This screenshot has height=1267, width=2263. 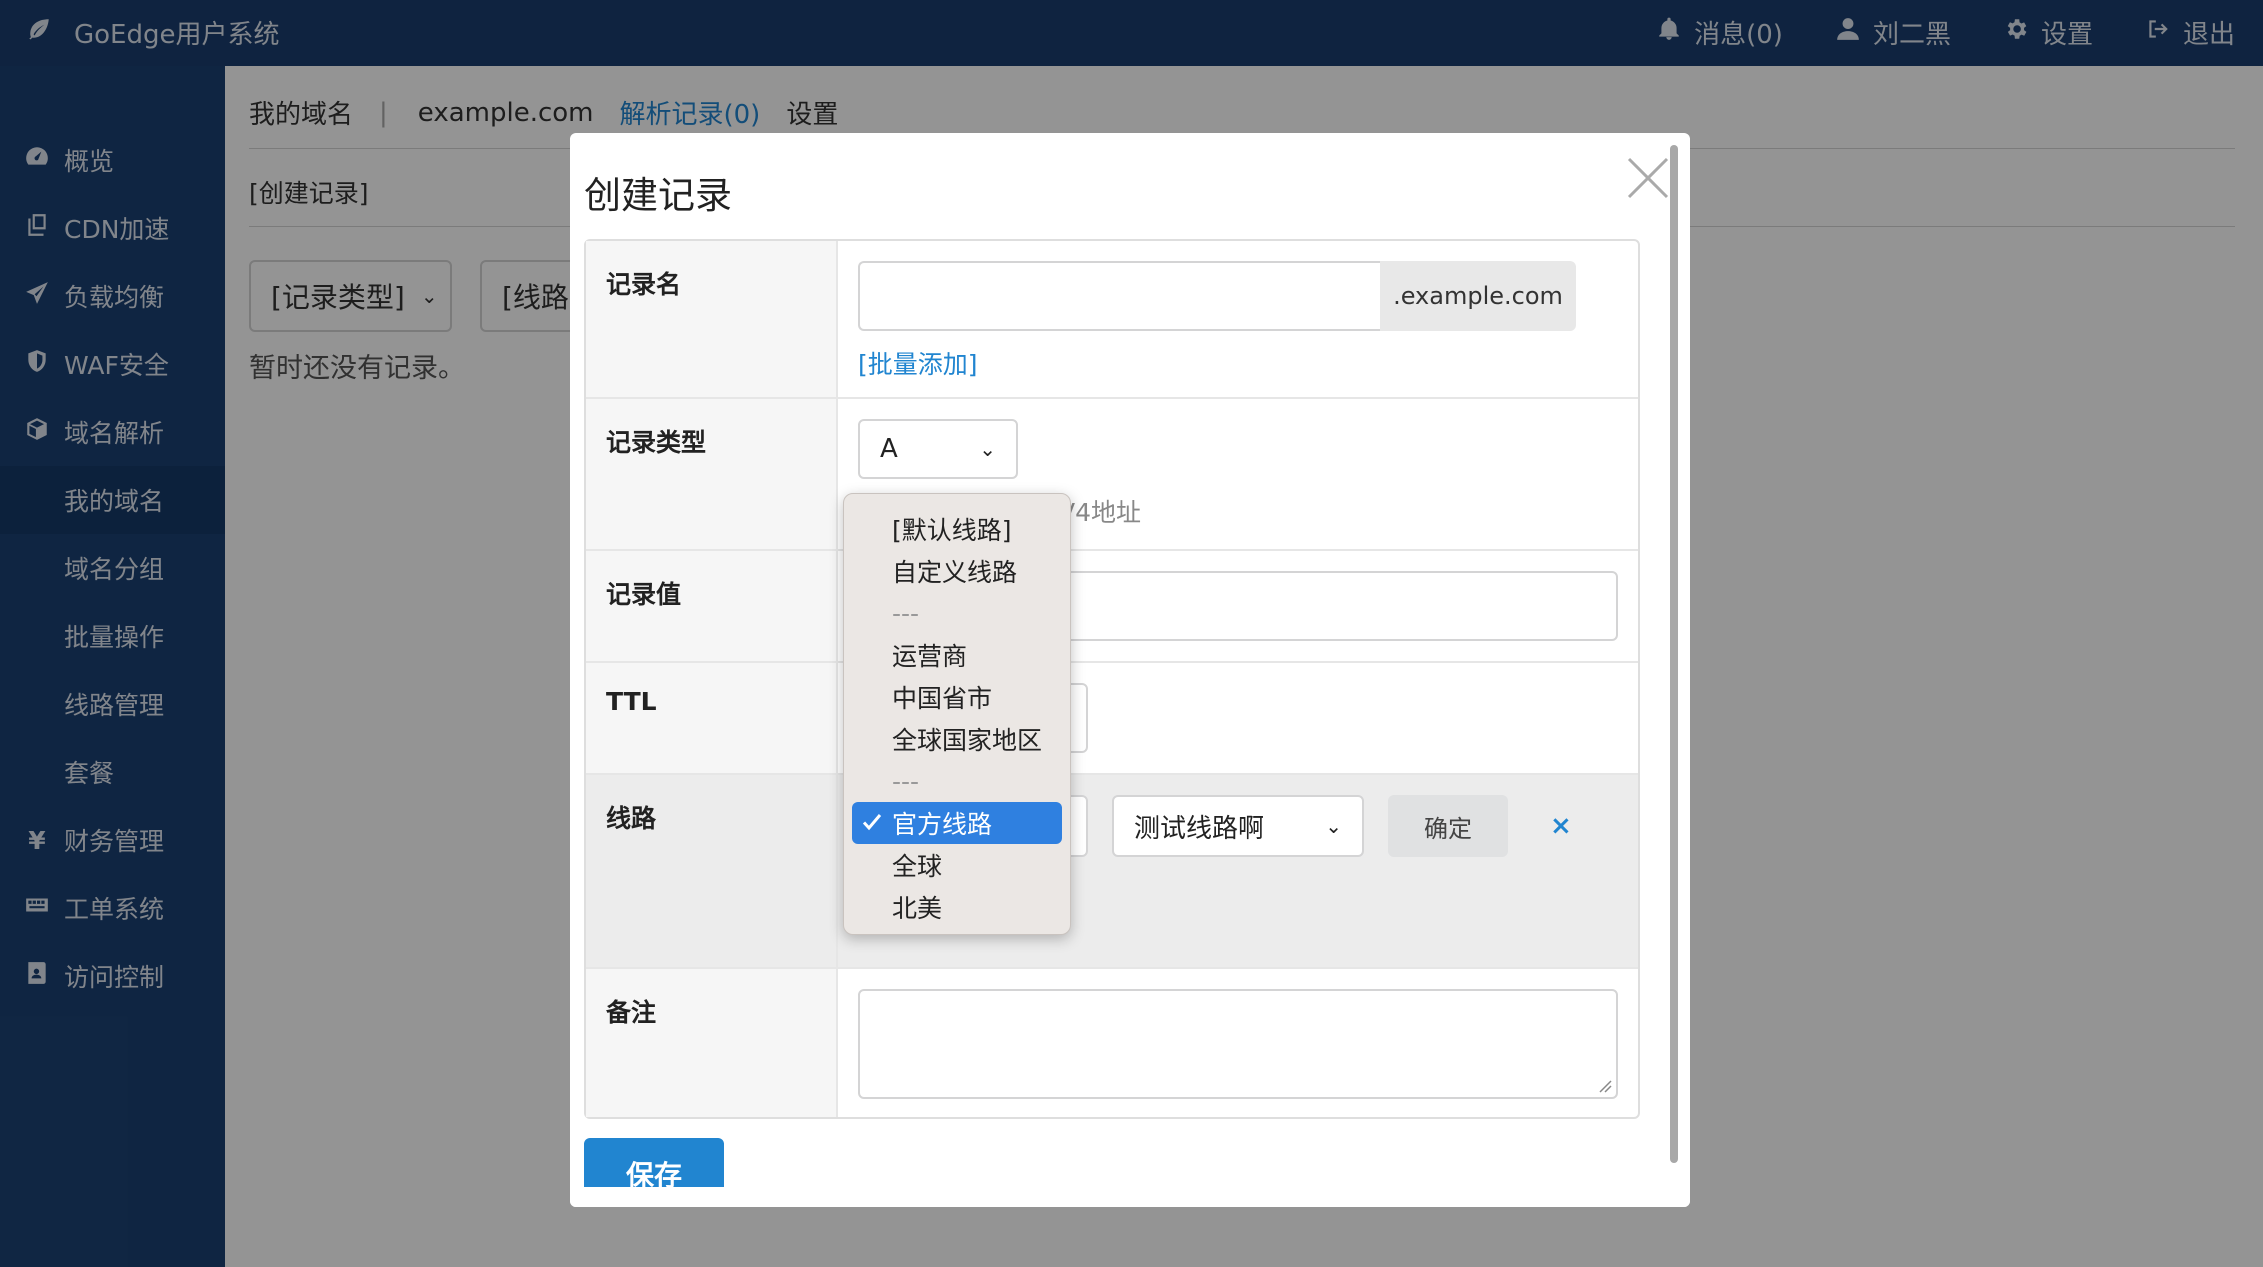 I want to click on form-row-ttl: TTL, so click(x=1112, y=719).